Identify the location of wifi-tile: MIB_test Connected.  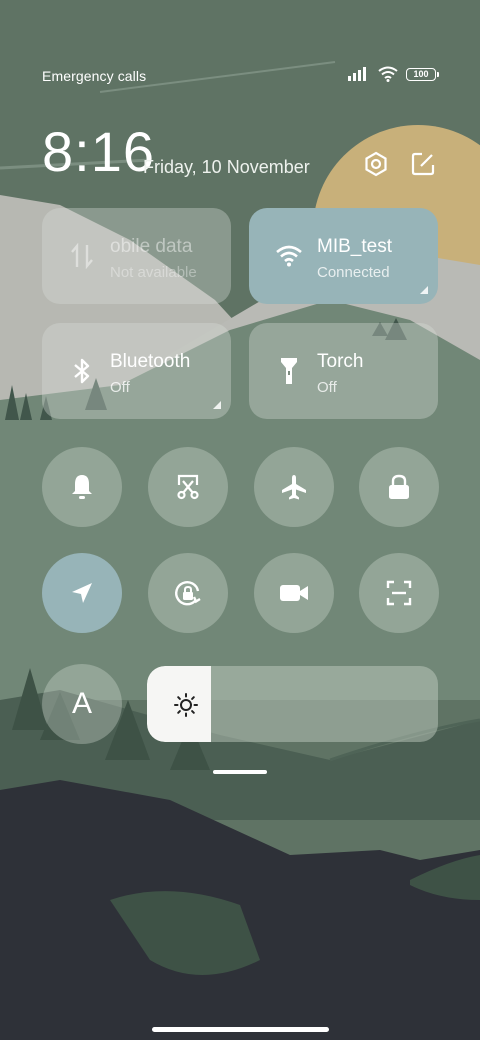
(343, 256).